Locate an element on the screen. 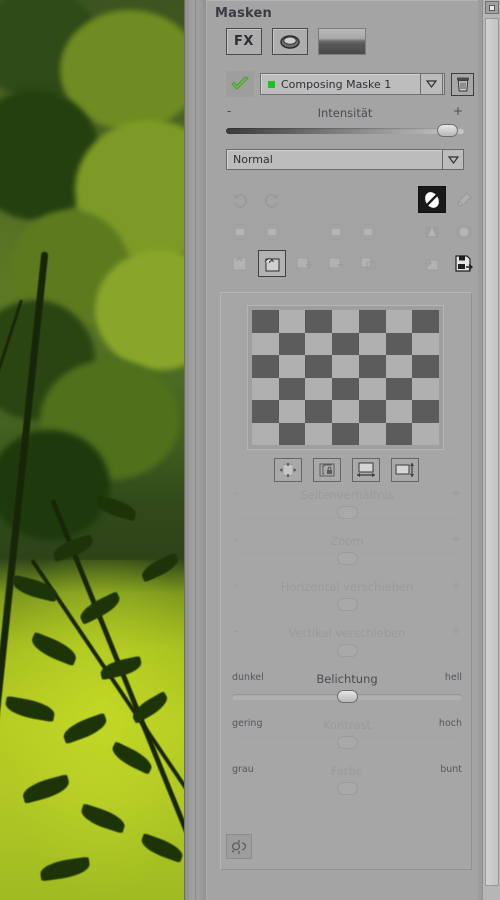 The image size is (500, 900). zoom-slider-labels: - Zoom + is located at coordinates (347, 541).